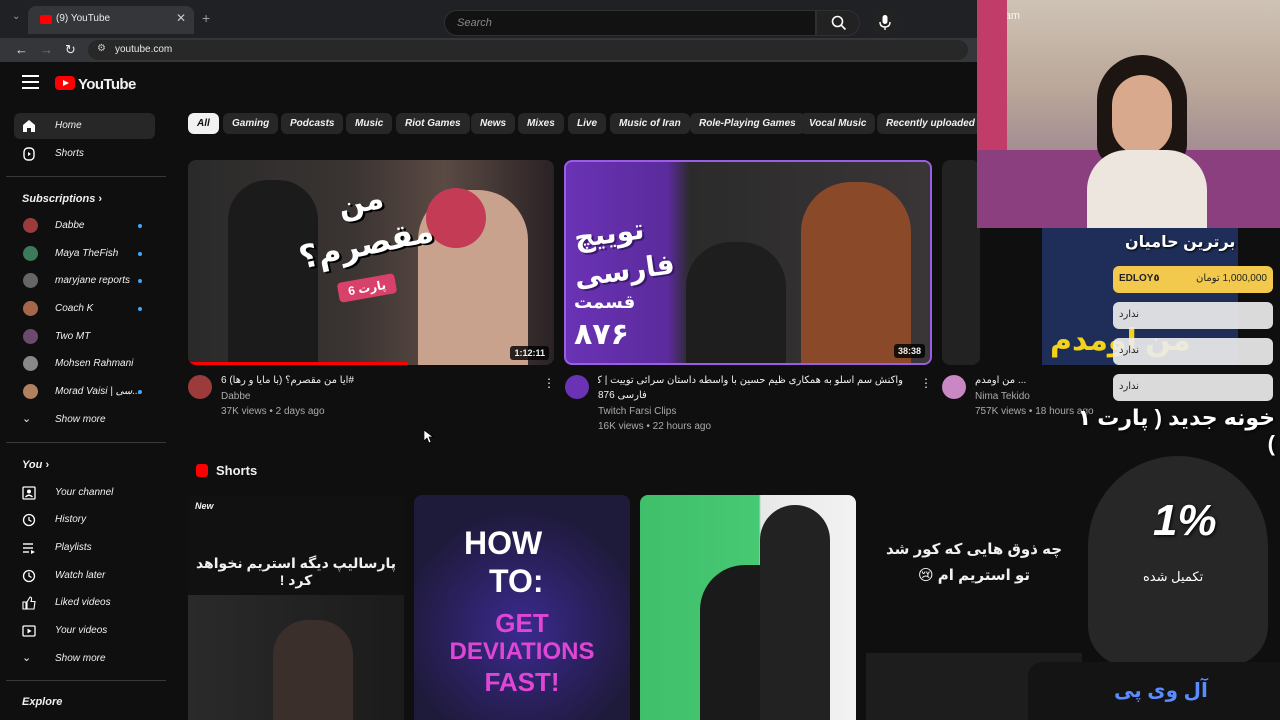 The height and width of the screenshot is (720, 1280). Describe the element at coordinates (70, 50) in the screenshot. I see `reload-icon: ↻` at that location.